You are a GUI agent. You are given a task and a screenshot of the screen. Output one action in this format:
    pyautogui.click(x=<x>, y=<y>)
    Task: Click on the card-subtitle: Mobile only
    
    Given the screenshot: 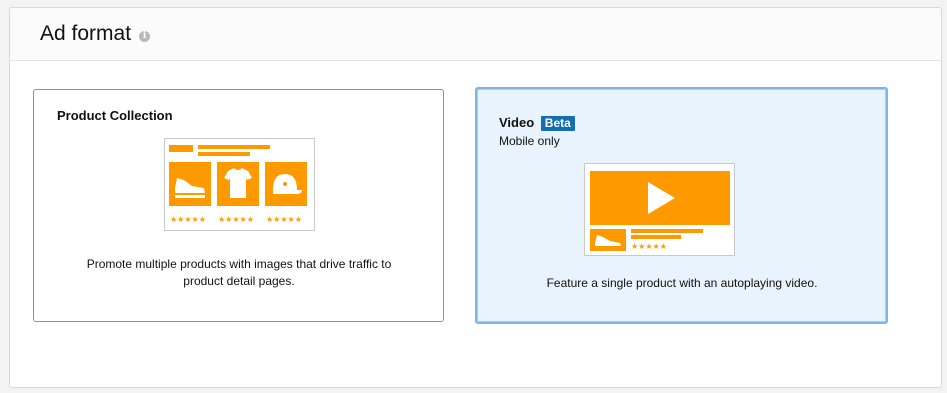 What is the action you would take?
    pyautogui.click(x=529, y=141)
    